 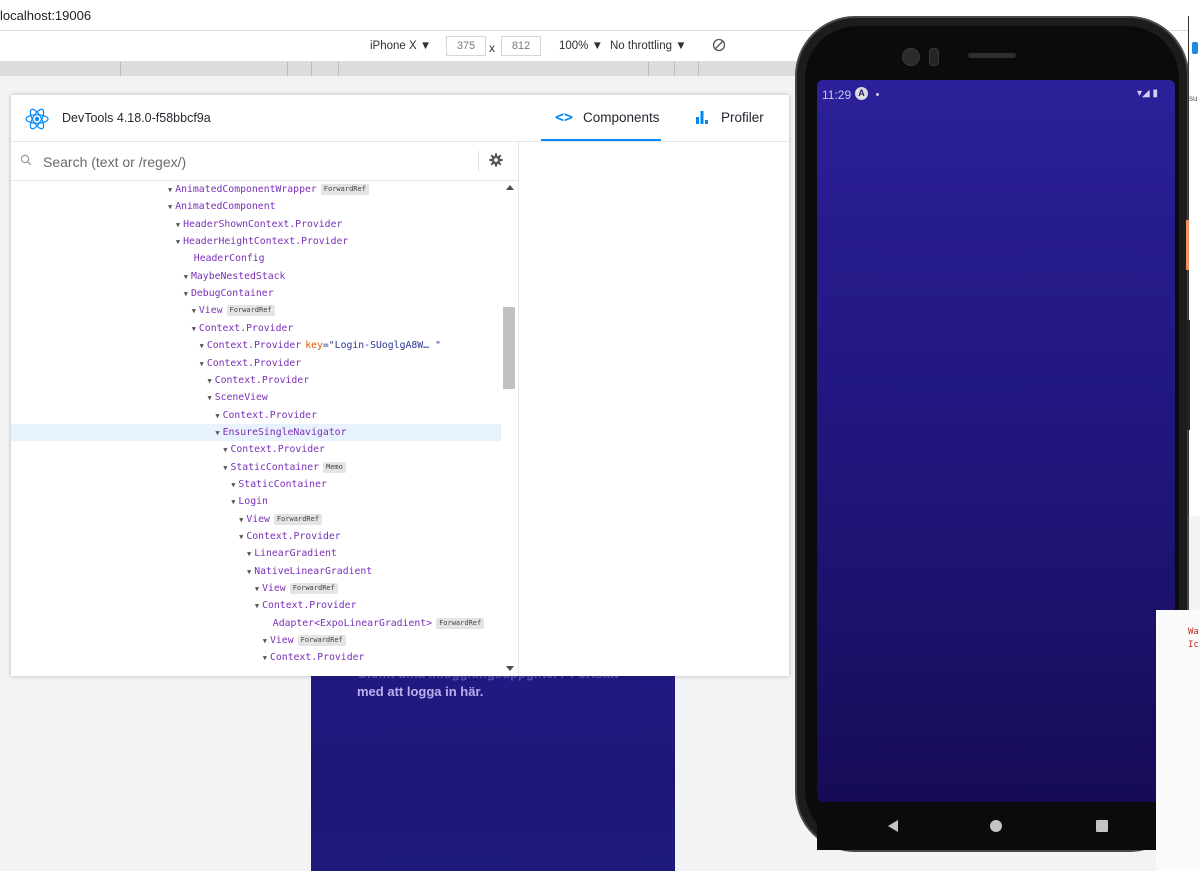 What do you see at coordinates (256, 623) in the screenshot?
I see `tree-row: Adapter<ExpoLinearGradient> ForwardRef` at bounding box center [256, 623].